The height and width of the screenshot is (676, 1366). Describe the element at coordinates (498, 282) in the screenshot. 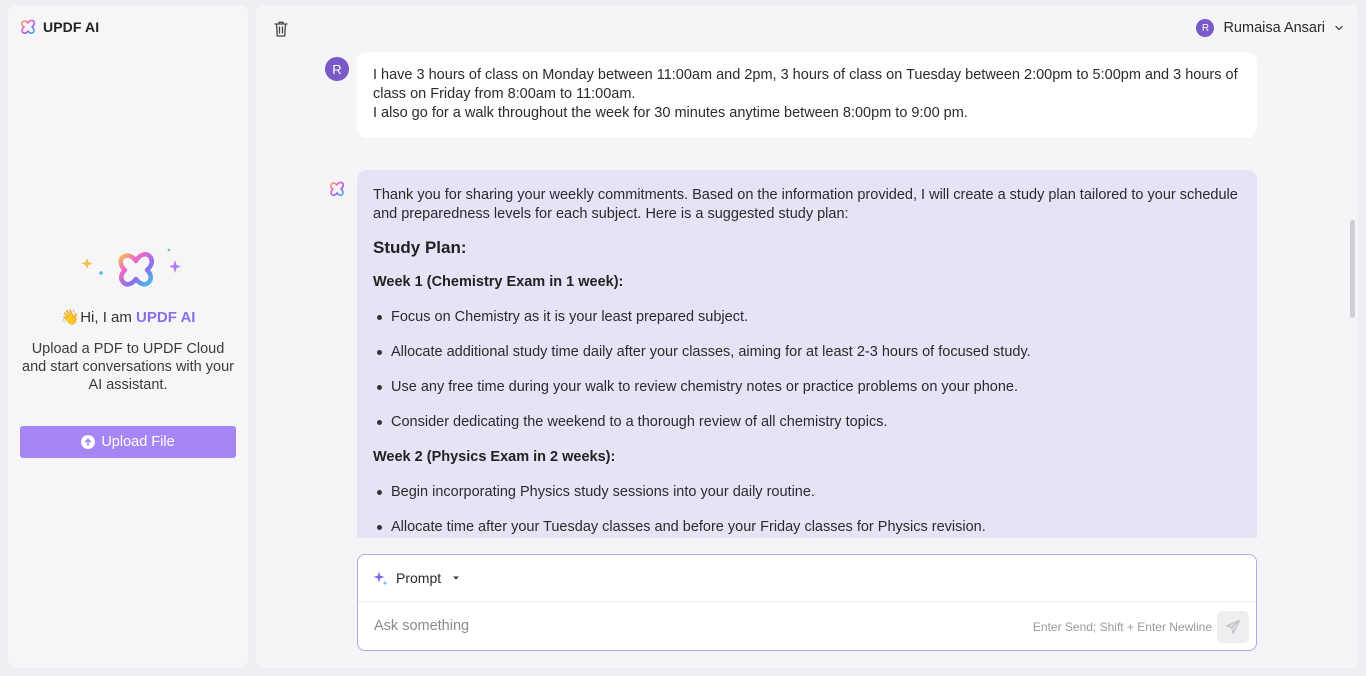

I see `week1-title: Week 1 (Chemistry Exam in 1 week):` at that location.